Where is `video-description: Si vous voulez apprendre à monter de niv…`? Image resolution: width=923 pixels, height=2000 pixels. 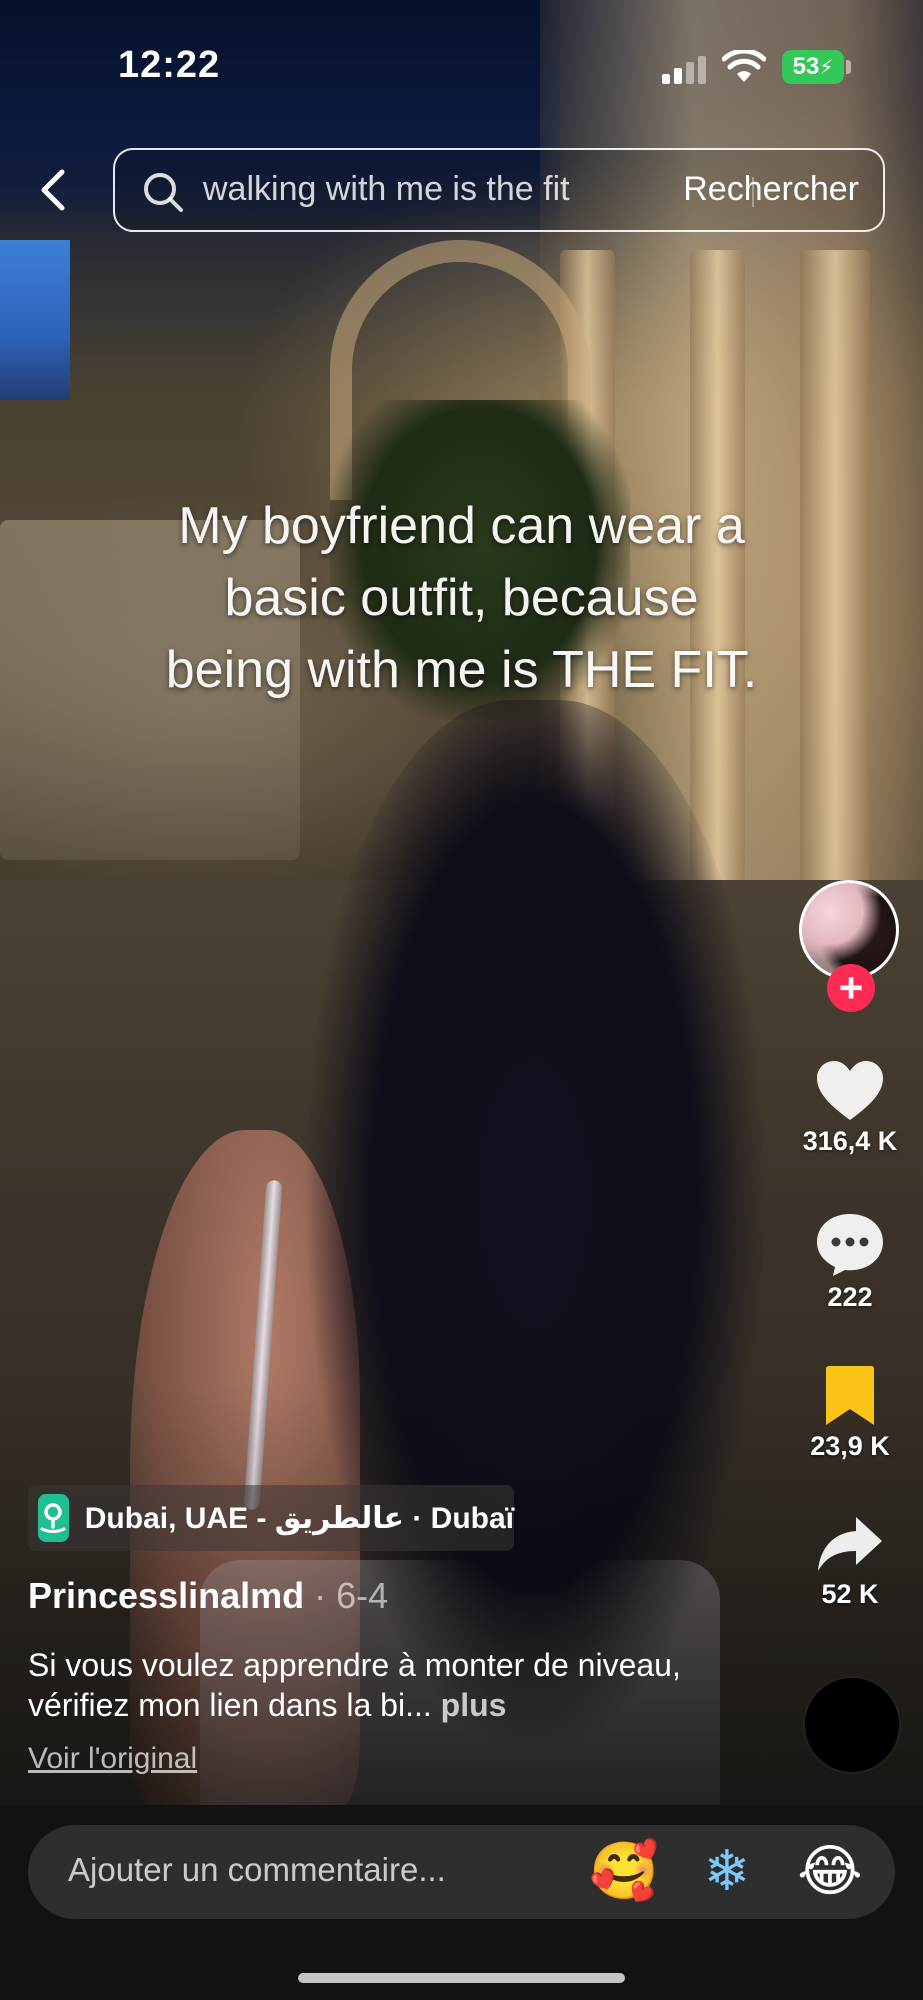 video-description: Si vous voulez apprendre à monter de niv… is located at coordinates (373, 1685).